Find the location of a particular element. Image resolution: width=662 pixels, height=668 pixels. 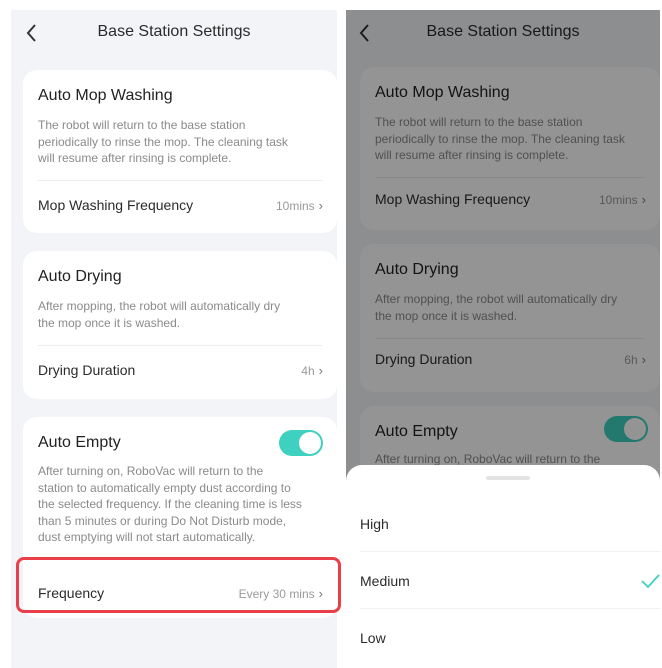

nav-bar: Base Station Settings is located at coordinates (174, 33).